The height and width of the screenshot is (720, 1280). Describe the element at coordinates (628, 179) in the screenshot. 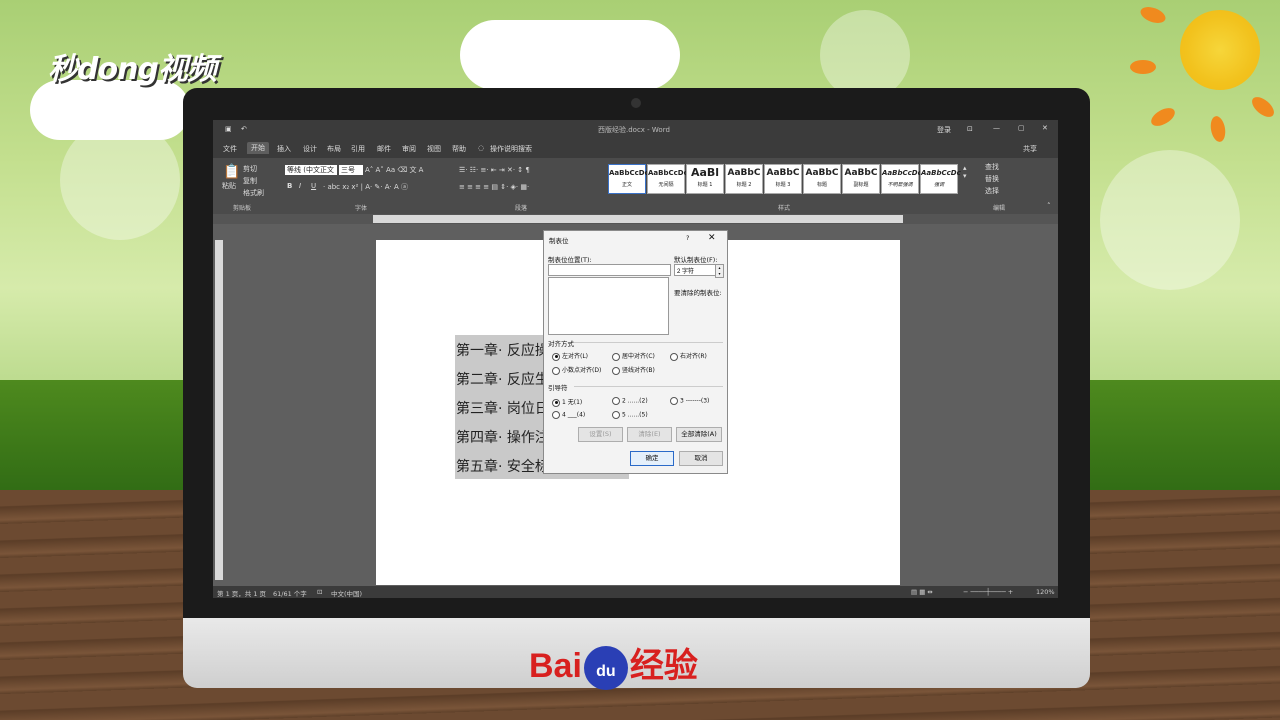

I see `style-normal: AaBbCcDc 正文` at that location.